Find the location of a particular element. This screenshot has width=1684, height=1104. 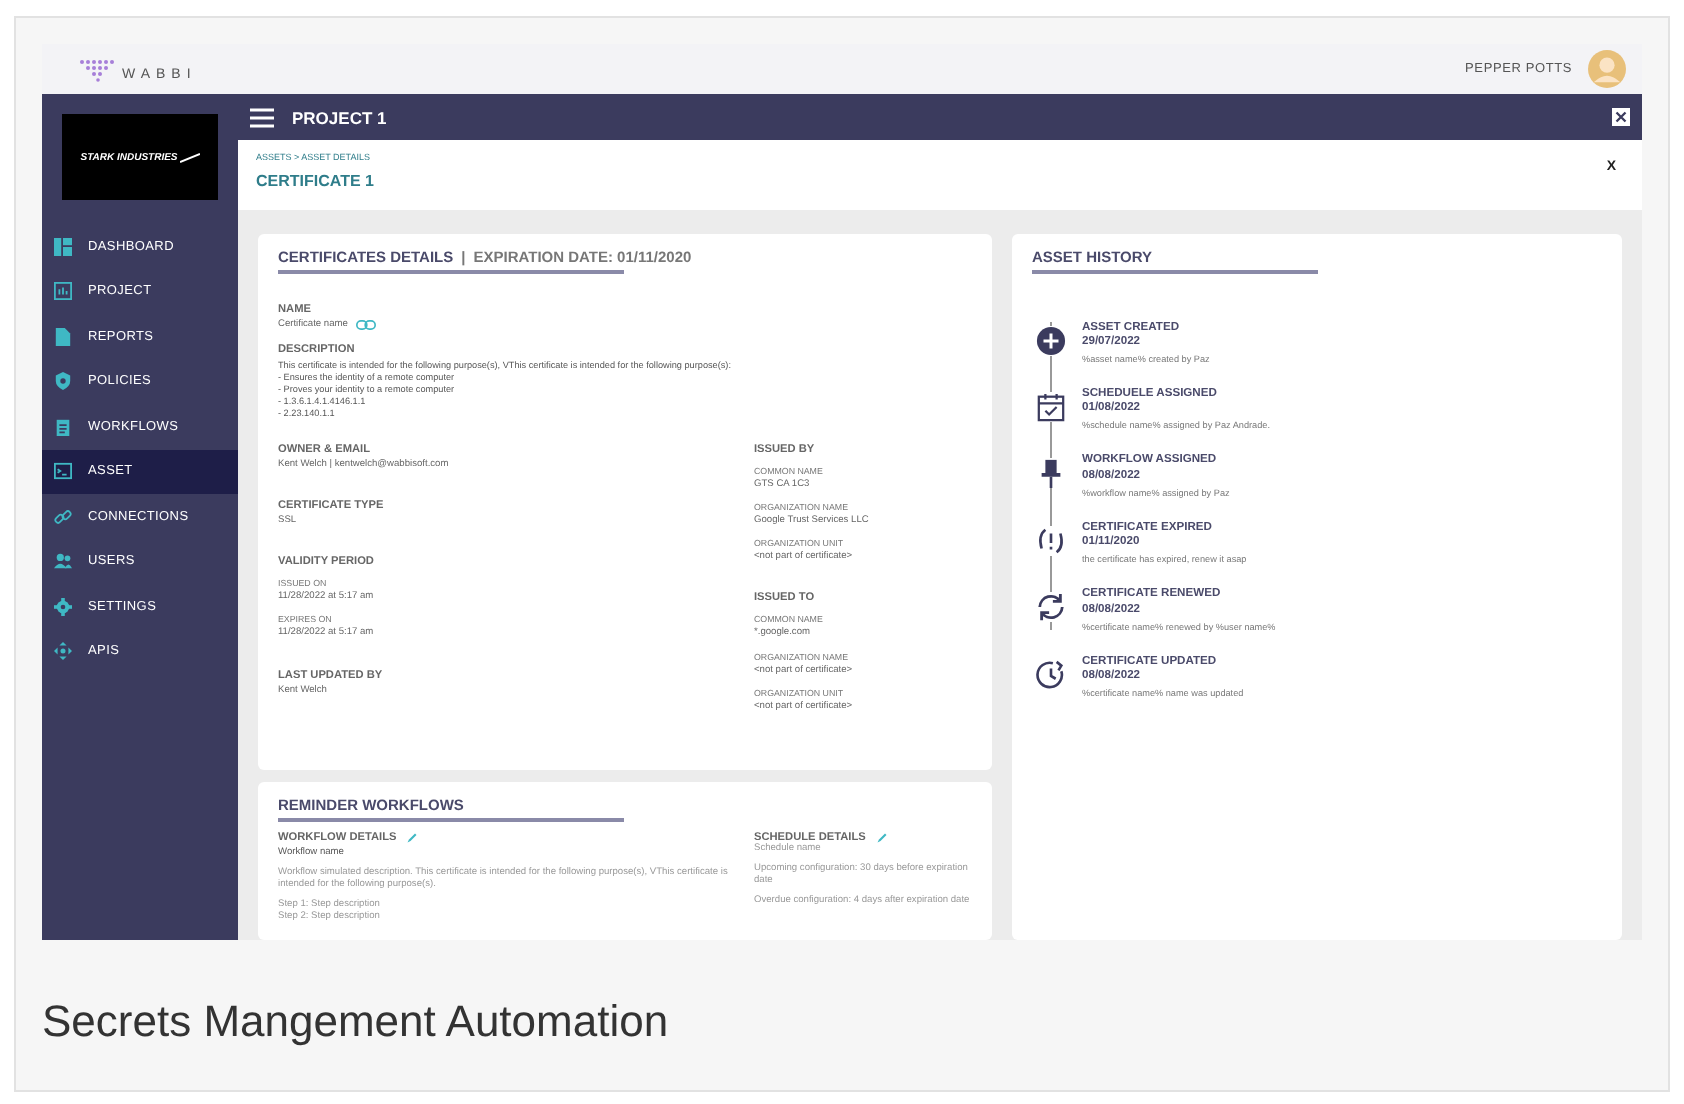

plus-circle-icon is located at coordinates (1051, 340).